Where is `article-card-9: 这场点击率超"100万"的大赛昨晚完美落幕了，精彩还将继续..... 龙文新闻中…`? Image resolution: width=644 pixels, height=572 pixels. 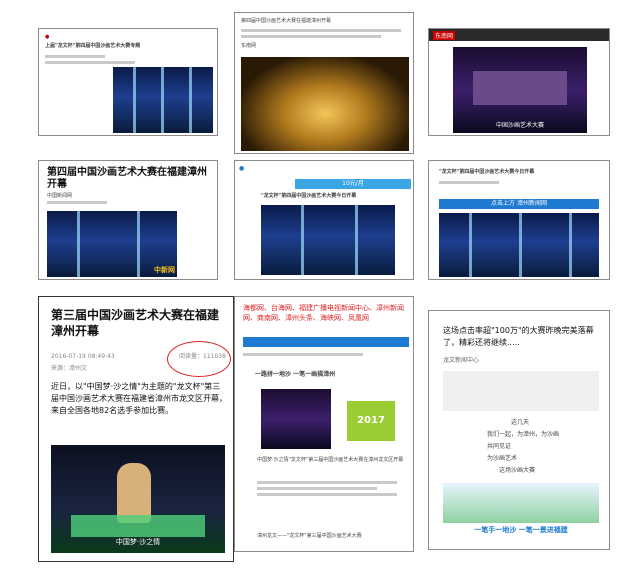
article-card-9: 这场点击率超"100万"的大赛昨晚完美落幕了，精彩还将继续..... 龙文新闻中… is located at coordinates (519, 430).